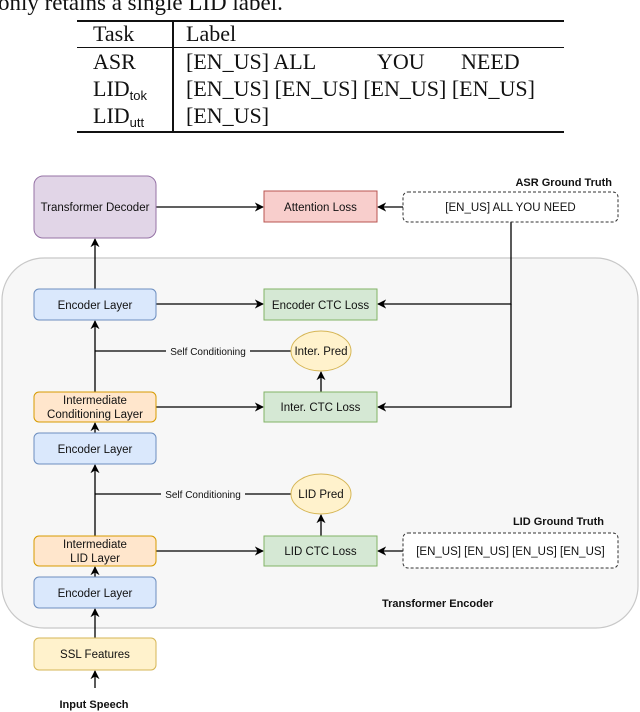 The width and height of the screenshot is (640, 712). I want to click on lid-ctc-loss-label: LID CTC Loss, so click(320, 552).